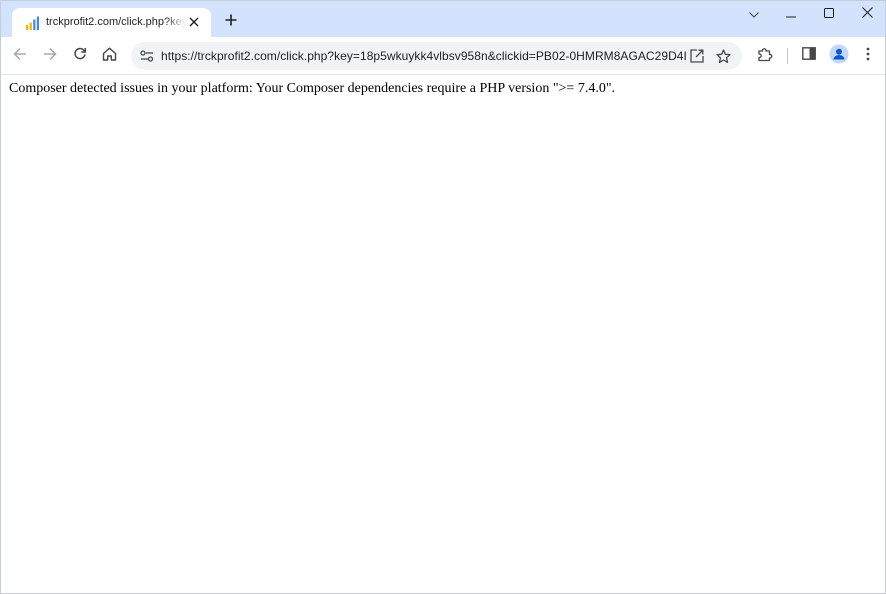 The image size is (886, 594). I want to click on puzzle-icon, so click(765, 56).